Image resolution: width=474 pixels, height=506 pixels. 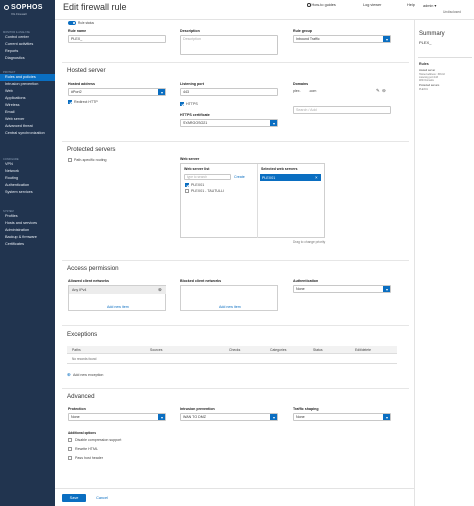 I want to click on hosted-server-title: Hosted server, so click(x=86, y=70).